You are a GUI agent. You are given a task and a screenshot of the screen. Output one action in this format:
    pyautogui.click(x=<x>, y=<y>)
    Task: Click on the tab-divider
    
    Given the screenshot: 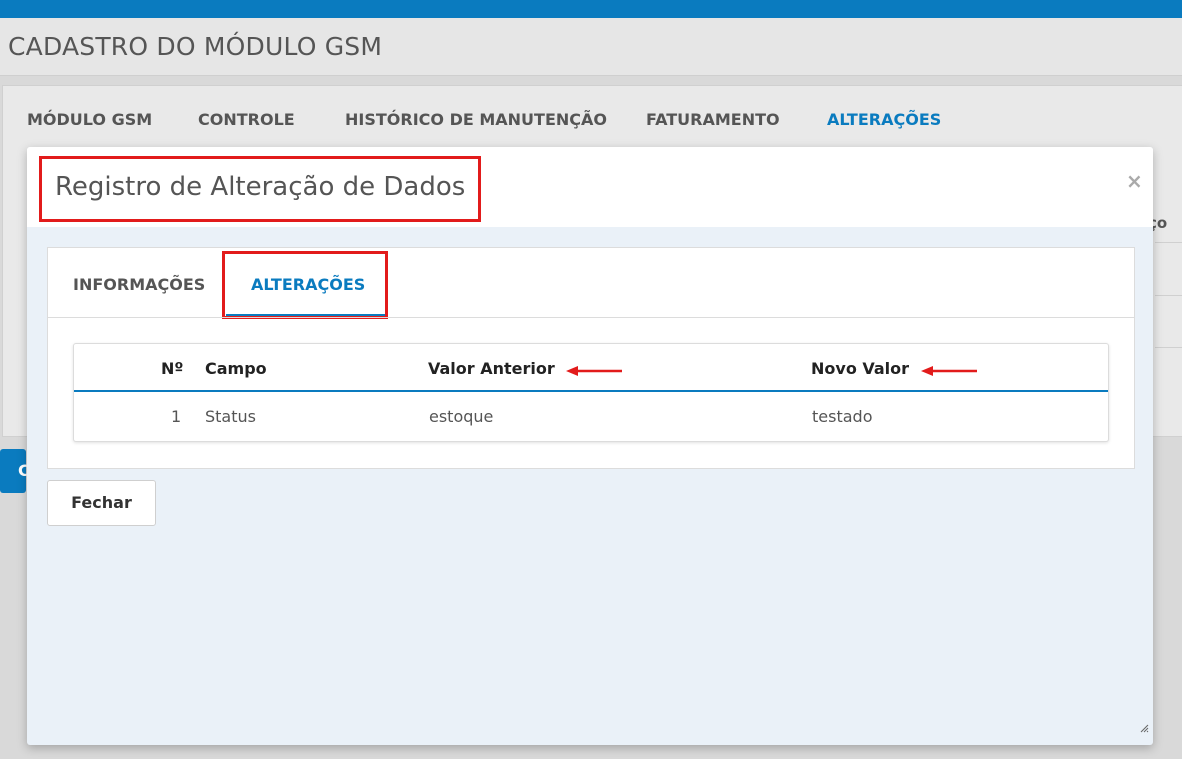 What is the action you would take?
    pyautogui.click(x=591, y=317)
    